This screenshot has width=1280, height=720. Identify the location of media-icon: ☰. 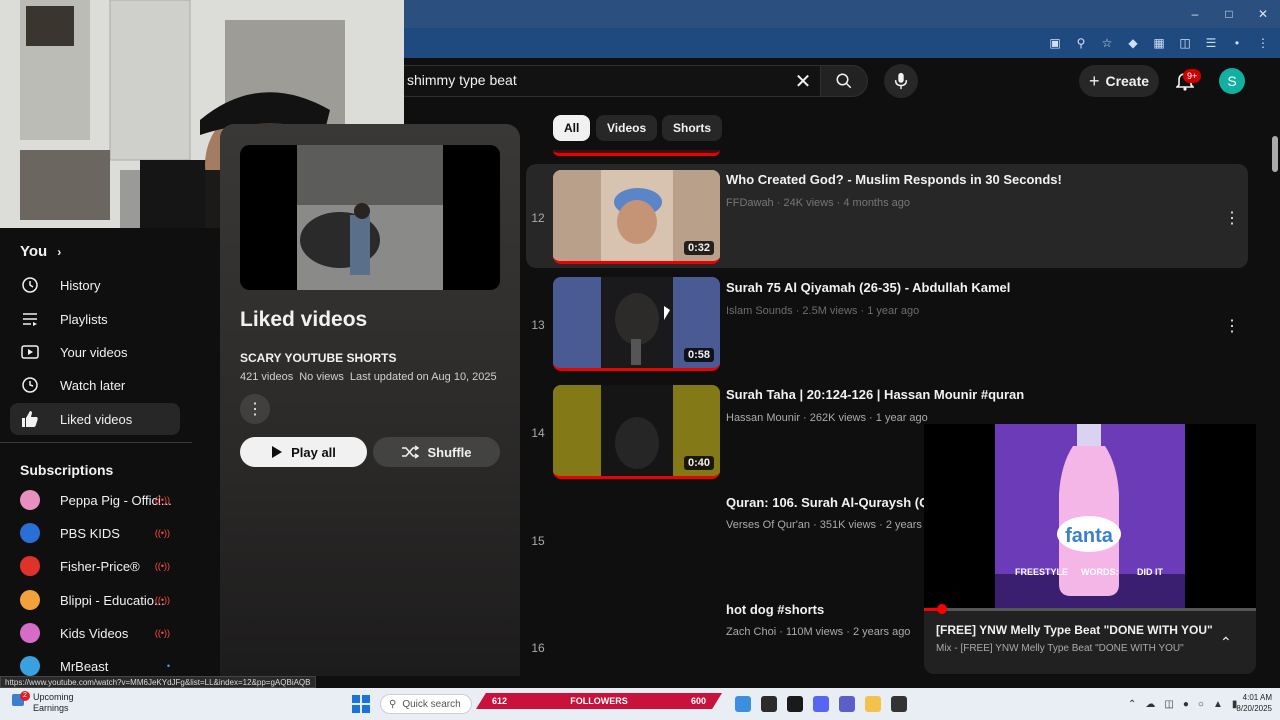
(1211, 43).